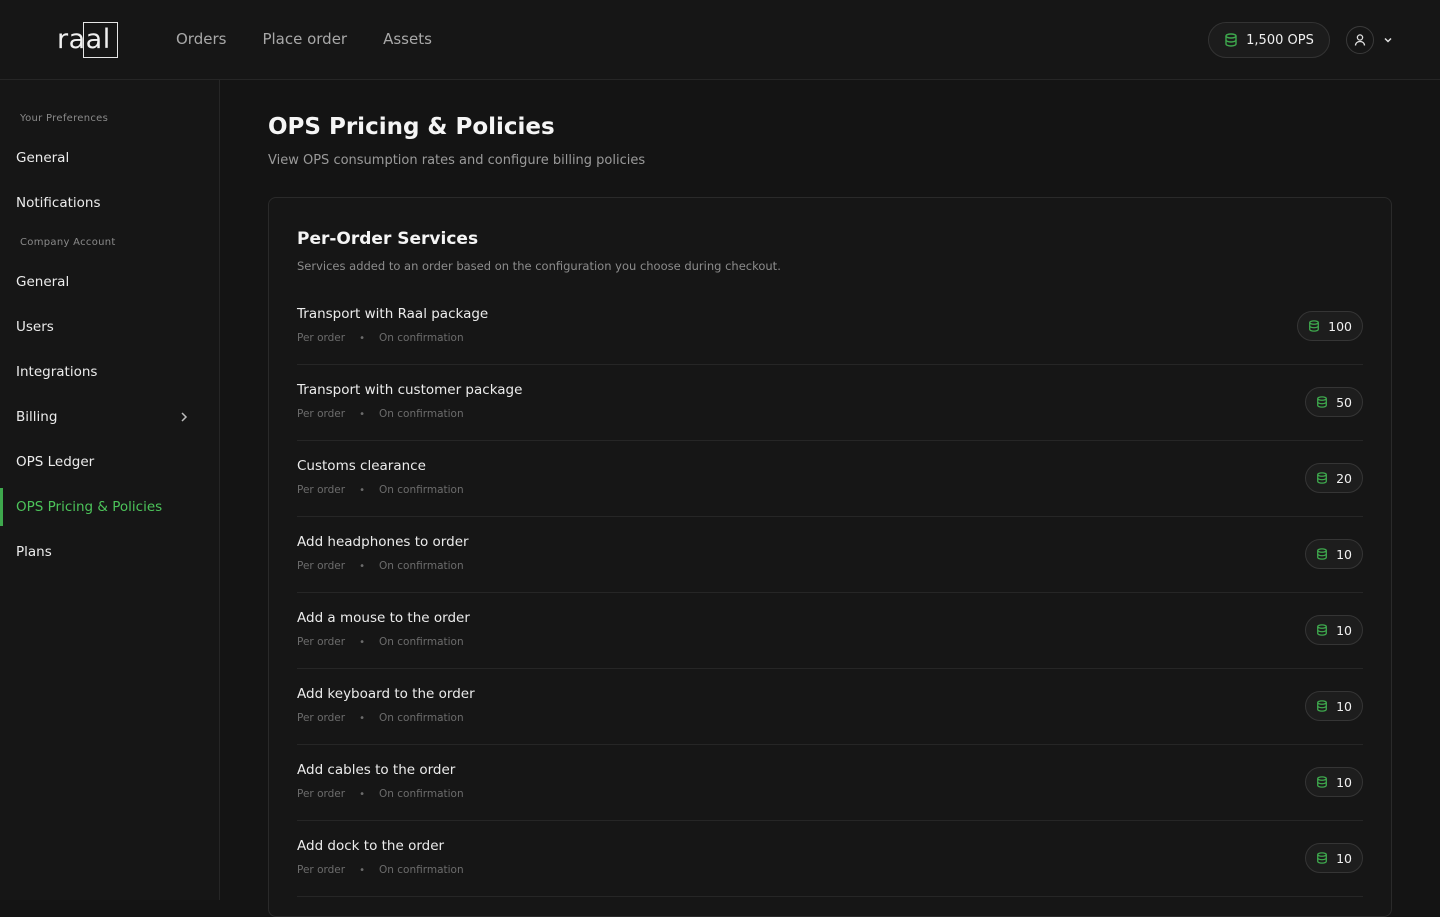 Image resolution: width=1440 pixels, height=917 pixels. I want to click on top-nav: Orders Place order Assets, so click(304, 39).